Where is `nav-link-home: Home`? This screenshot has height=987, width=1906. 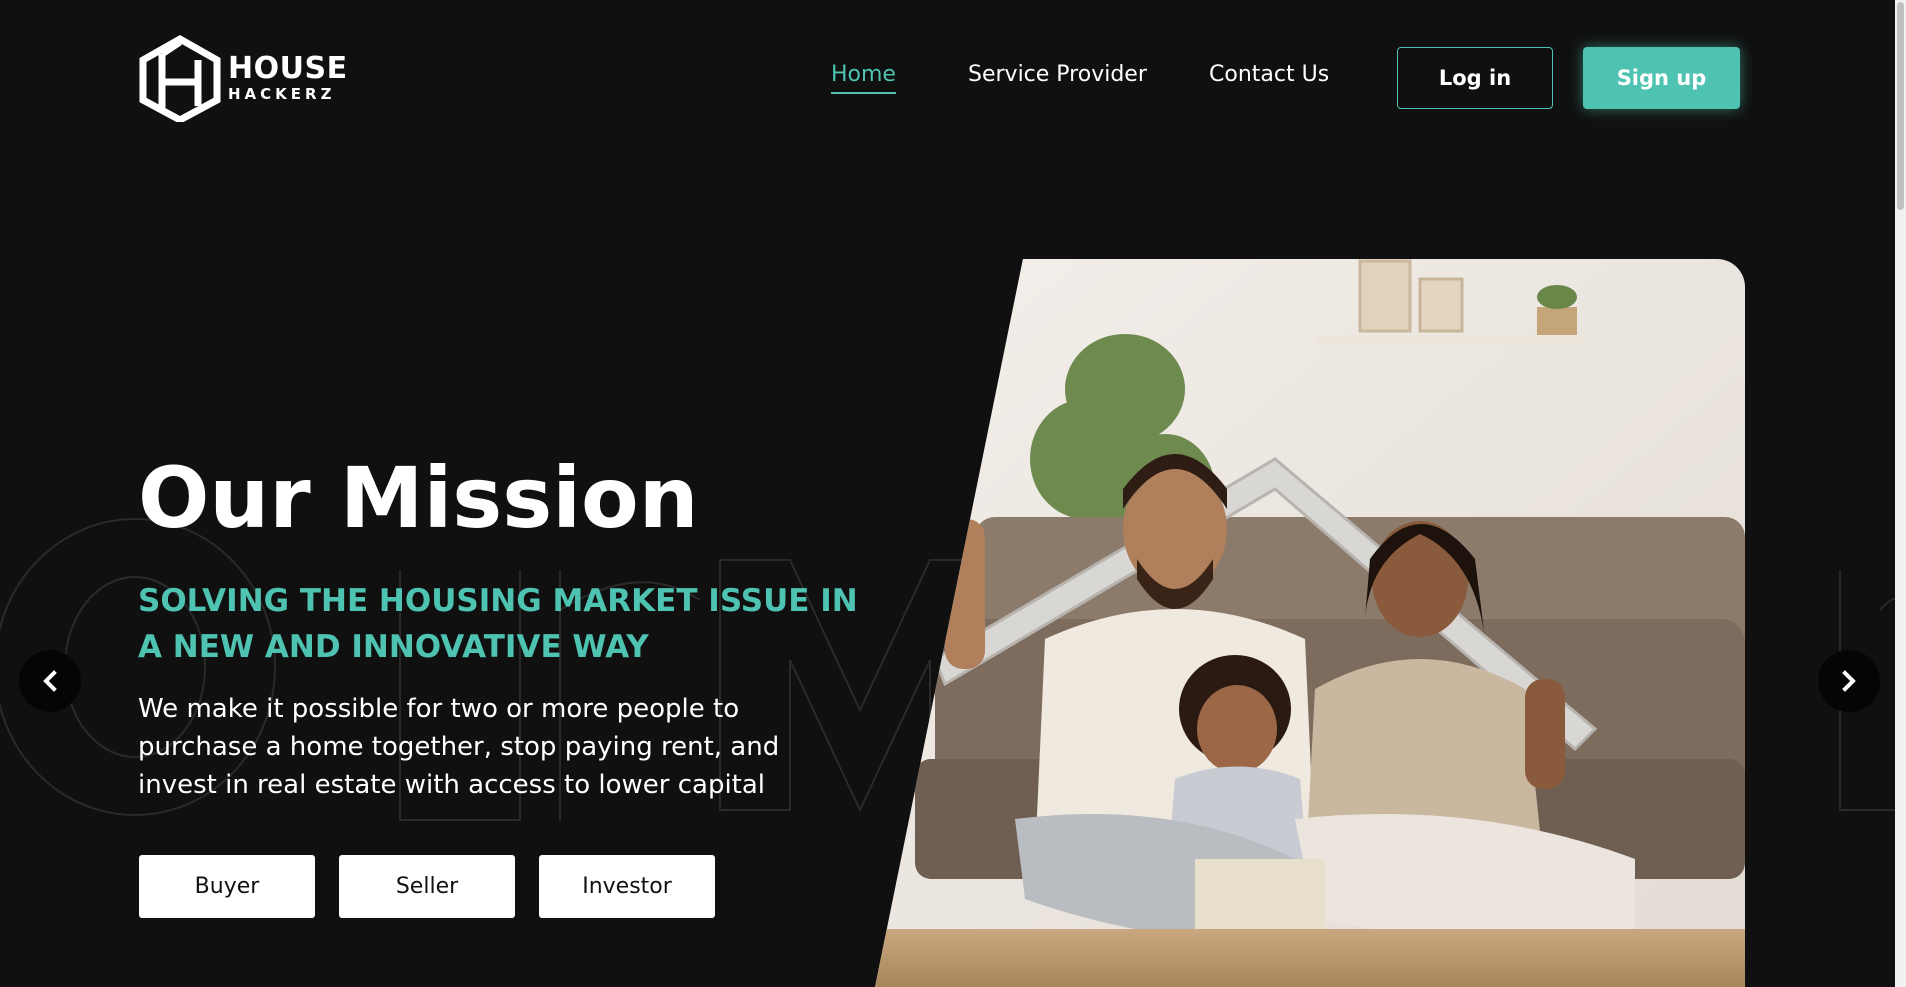
nav-link-home: Home is located at coordinates (863, 78).